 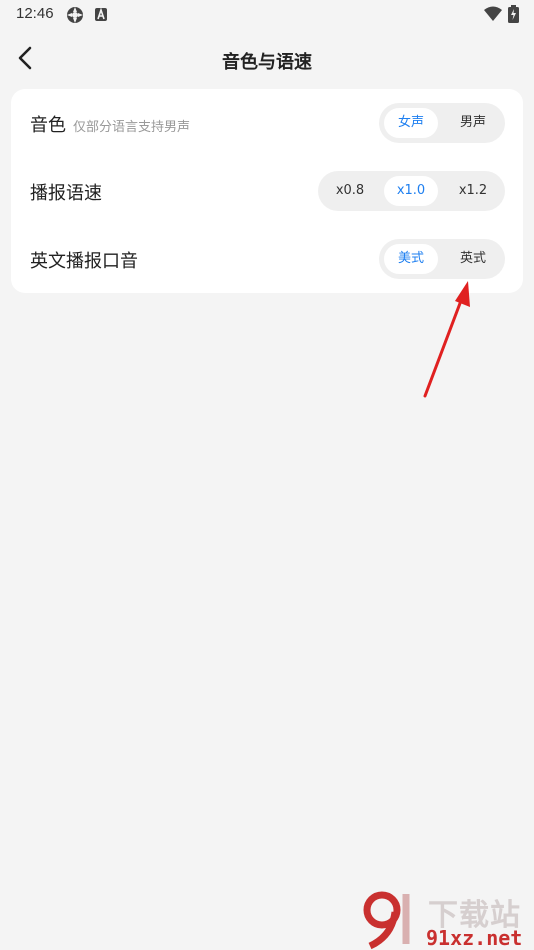 What do you see at coordinates (446, 339) in the screenshot?
I see `red-arrow-annotation` at bounding box center [446, 339].